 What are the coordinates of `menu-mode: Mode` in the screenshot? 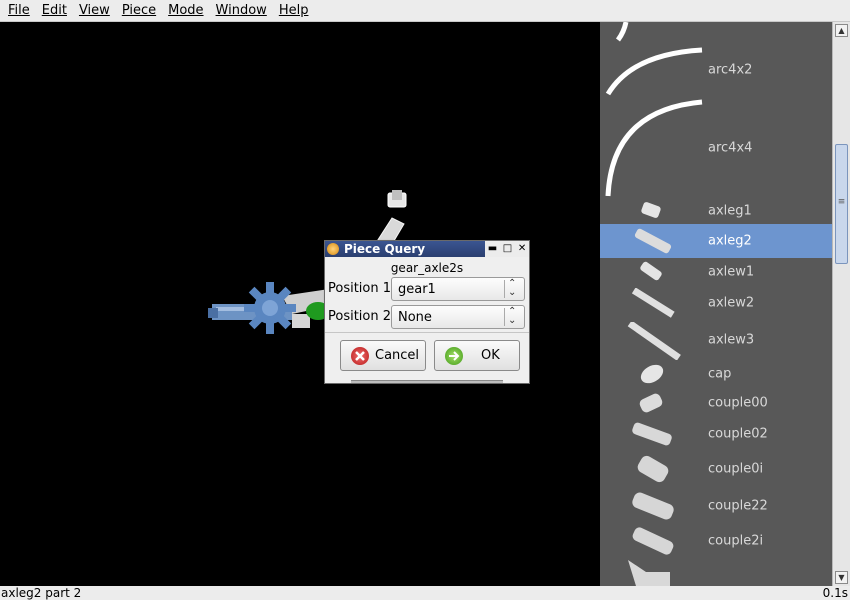 It's located at (185, 11).